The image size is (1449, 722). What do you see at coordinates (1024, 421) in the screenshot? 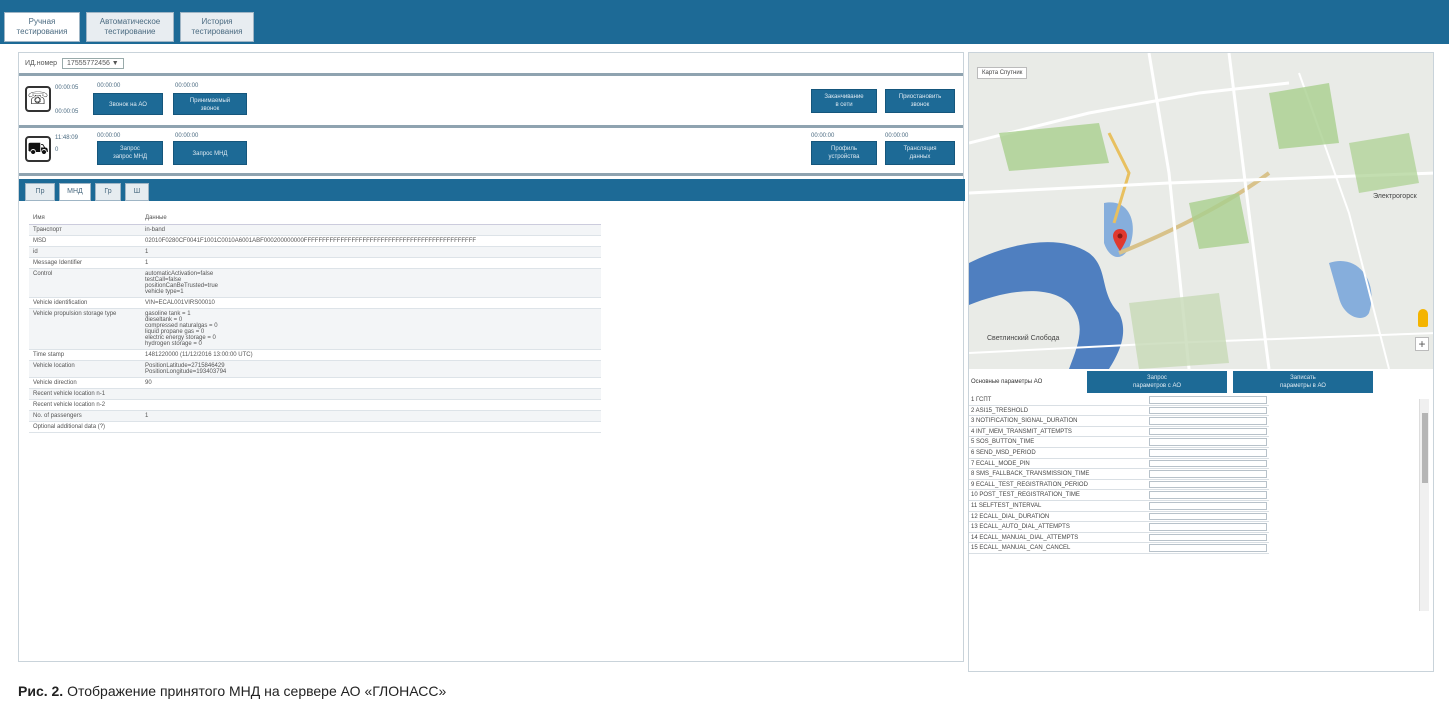
I see `param-name: 3 NOTIFICATION_SIGNAL_DURATION` at bounding box center [1024, 421].